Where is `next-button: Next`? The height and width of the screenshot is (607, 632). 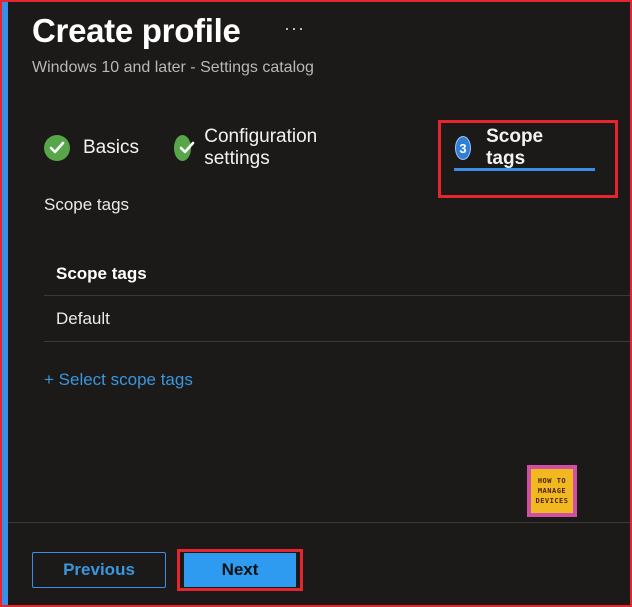
next-button: Next is located at coordinates (240, 570).